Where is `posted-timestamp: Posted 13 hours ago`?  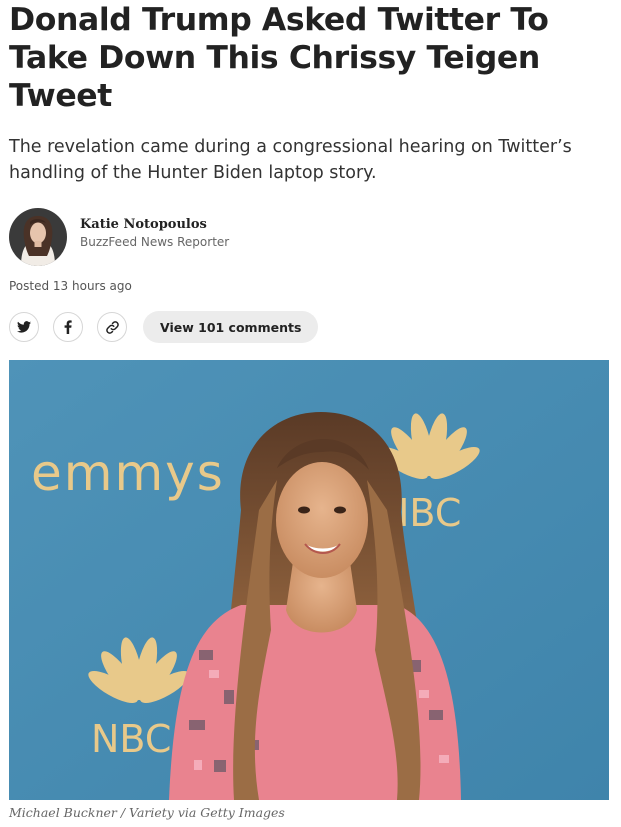 posted-timestamp: Posted 13 hours ago is located at coordinates (70, 286).